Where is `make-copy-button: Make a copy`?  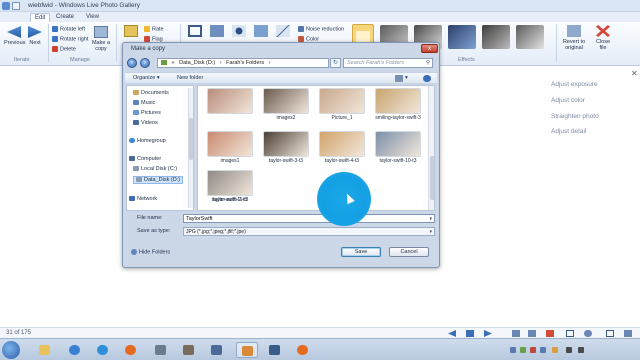 make-copy-button: Make a copy is located at coordinates (101, 39).